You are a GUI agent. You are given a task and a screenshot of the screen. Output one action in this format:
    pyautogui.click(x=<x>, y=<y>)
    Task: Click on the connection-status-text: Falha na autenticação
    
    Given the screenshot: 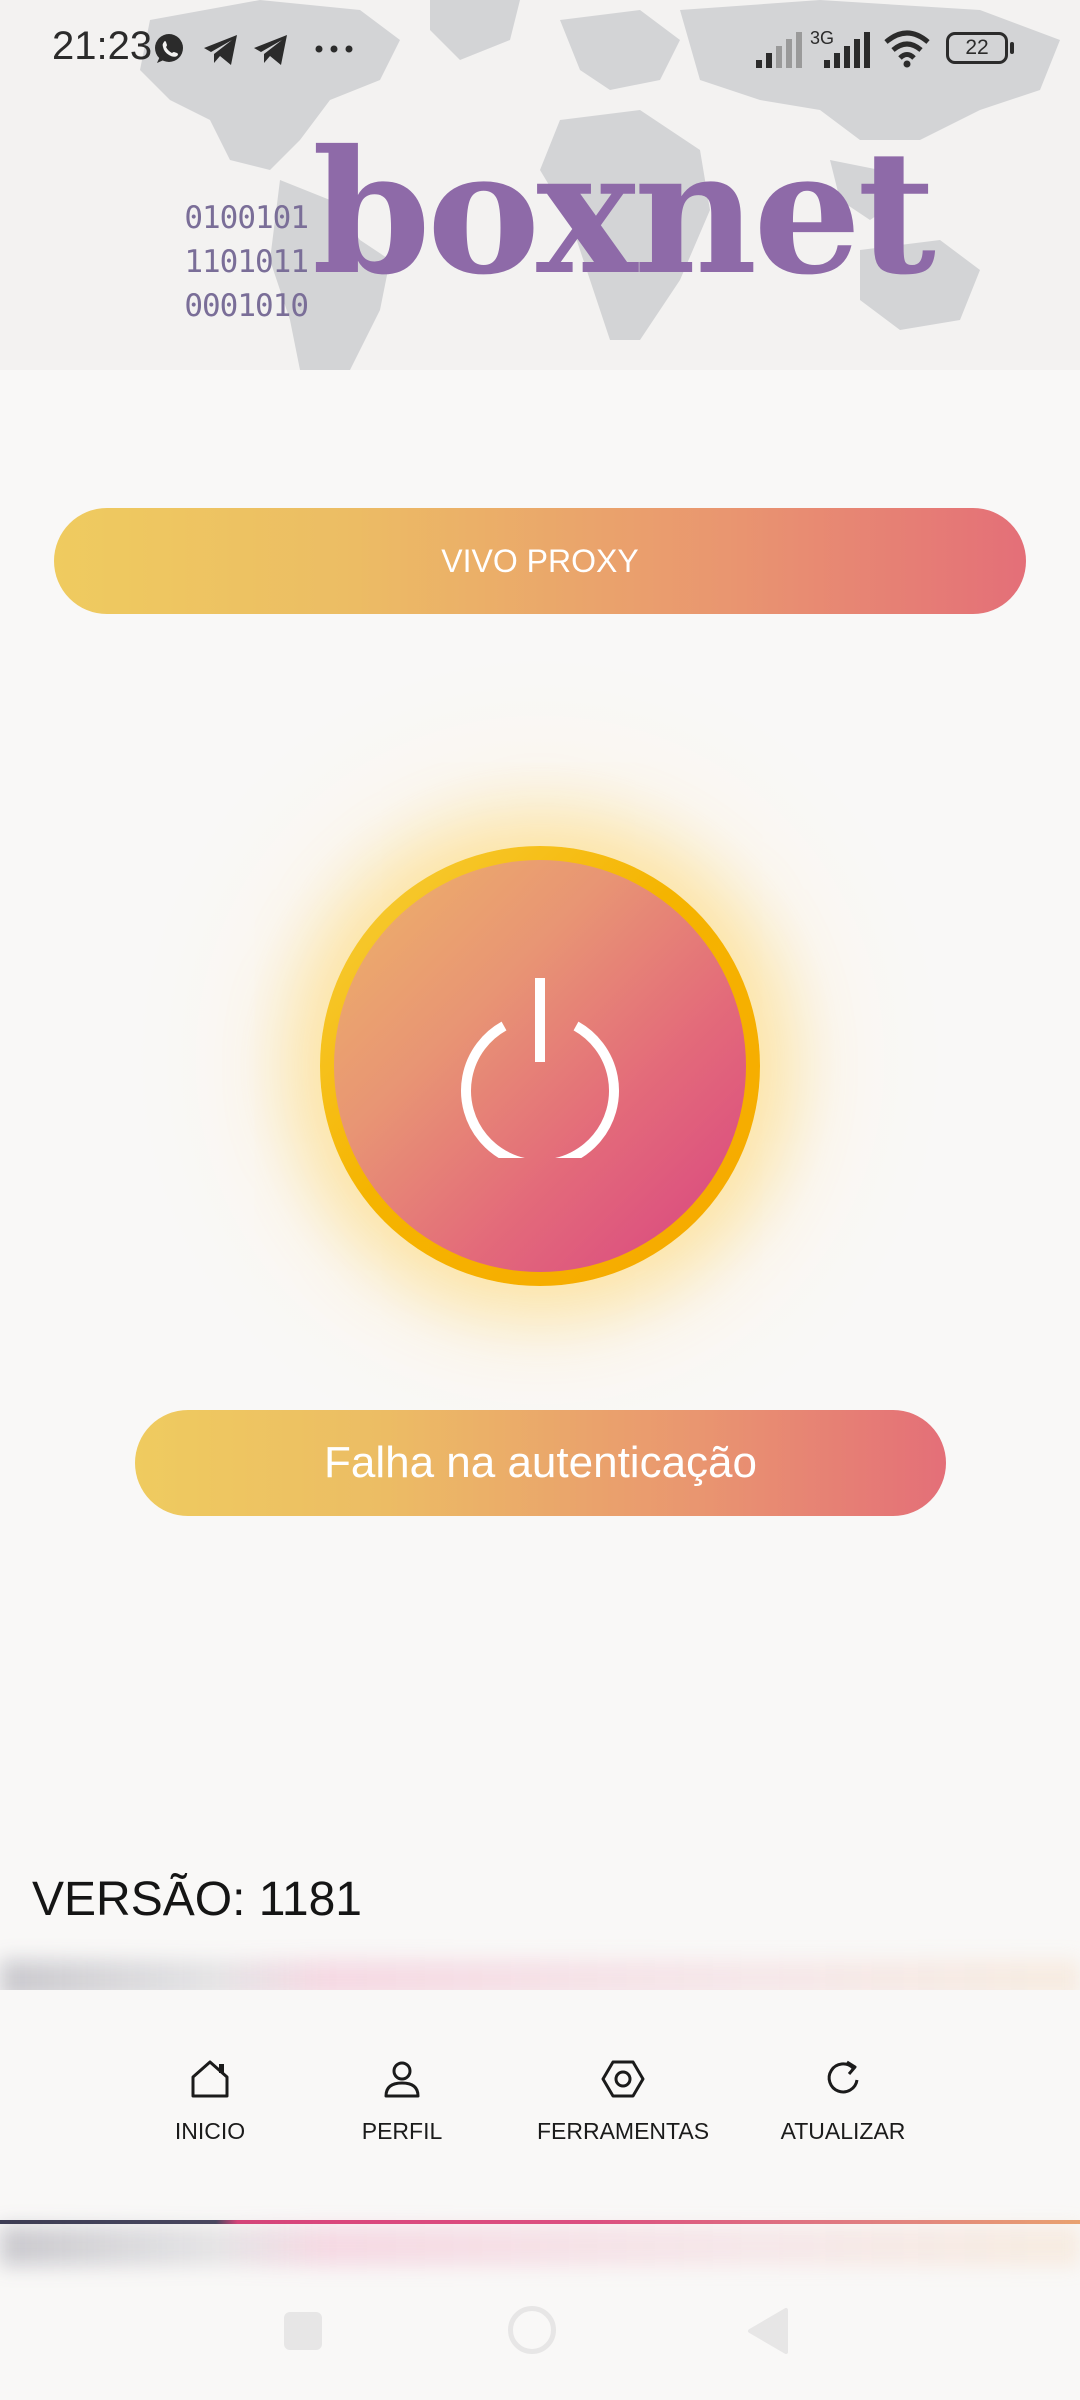 What is the action you would take?
    pyautogui.click(x=540, y=1462)
    